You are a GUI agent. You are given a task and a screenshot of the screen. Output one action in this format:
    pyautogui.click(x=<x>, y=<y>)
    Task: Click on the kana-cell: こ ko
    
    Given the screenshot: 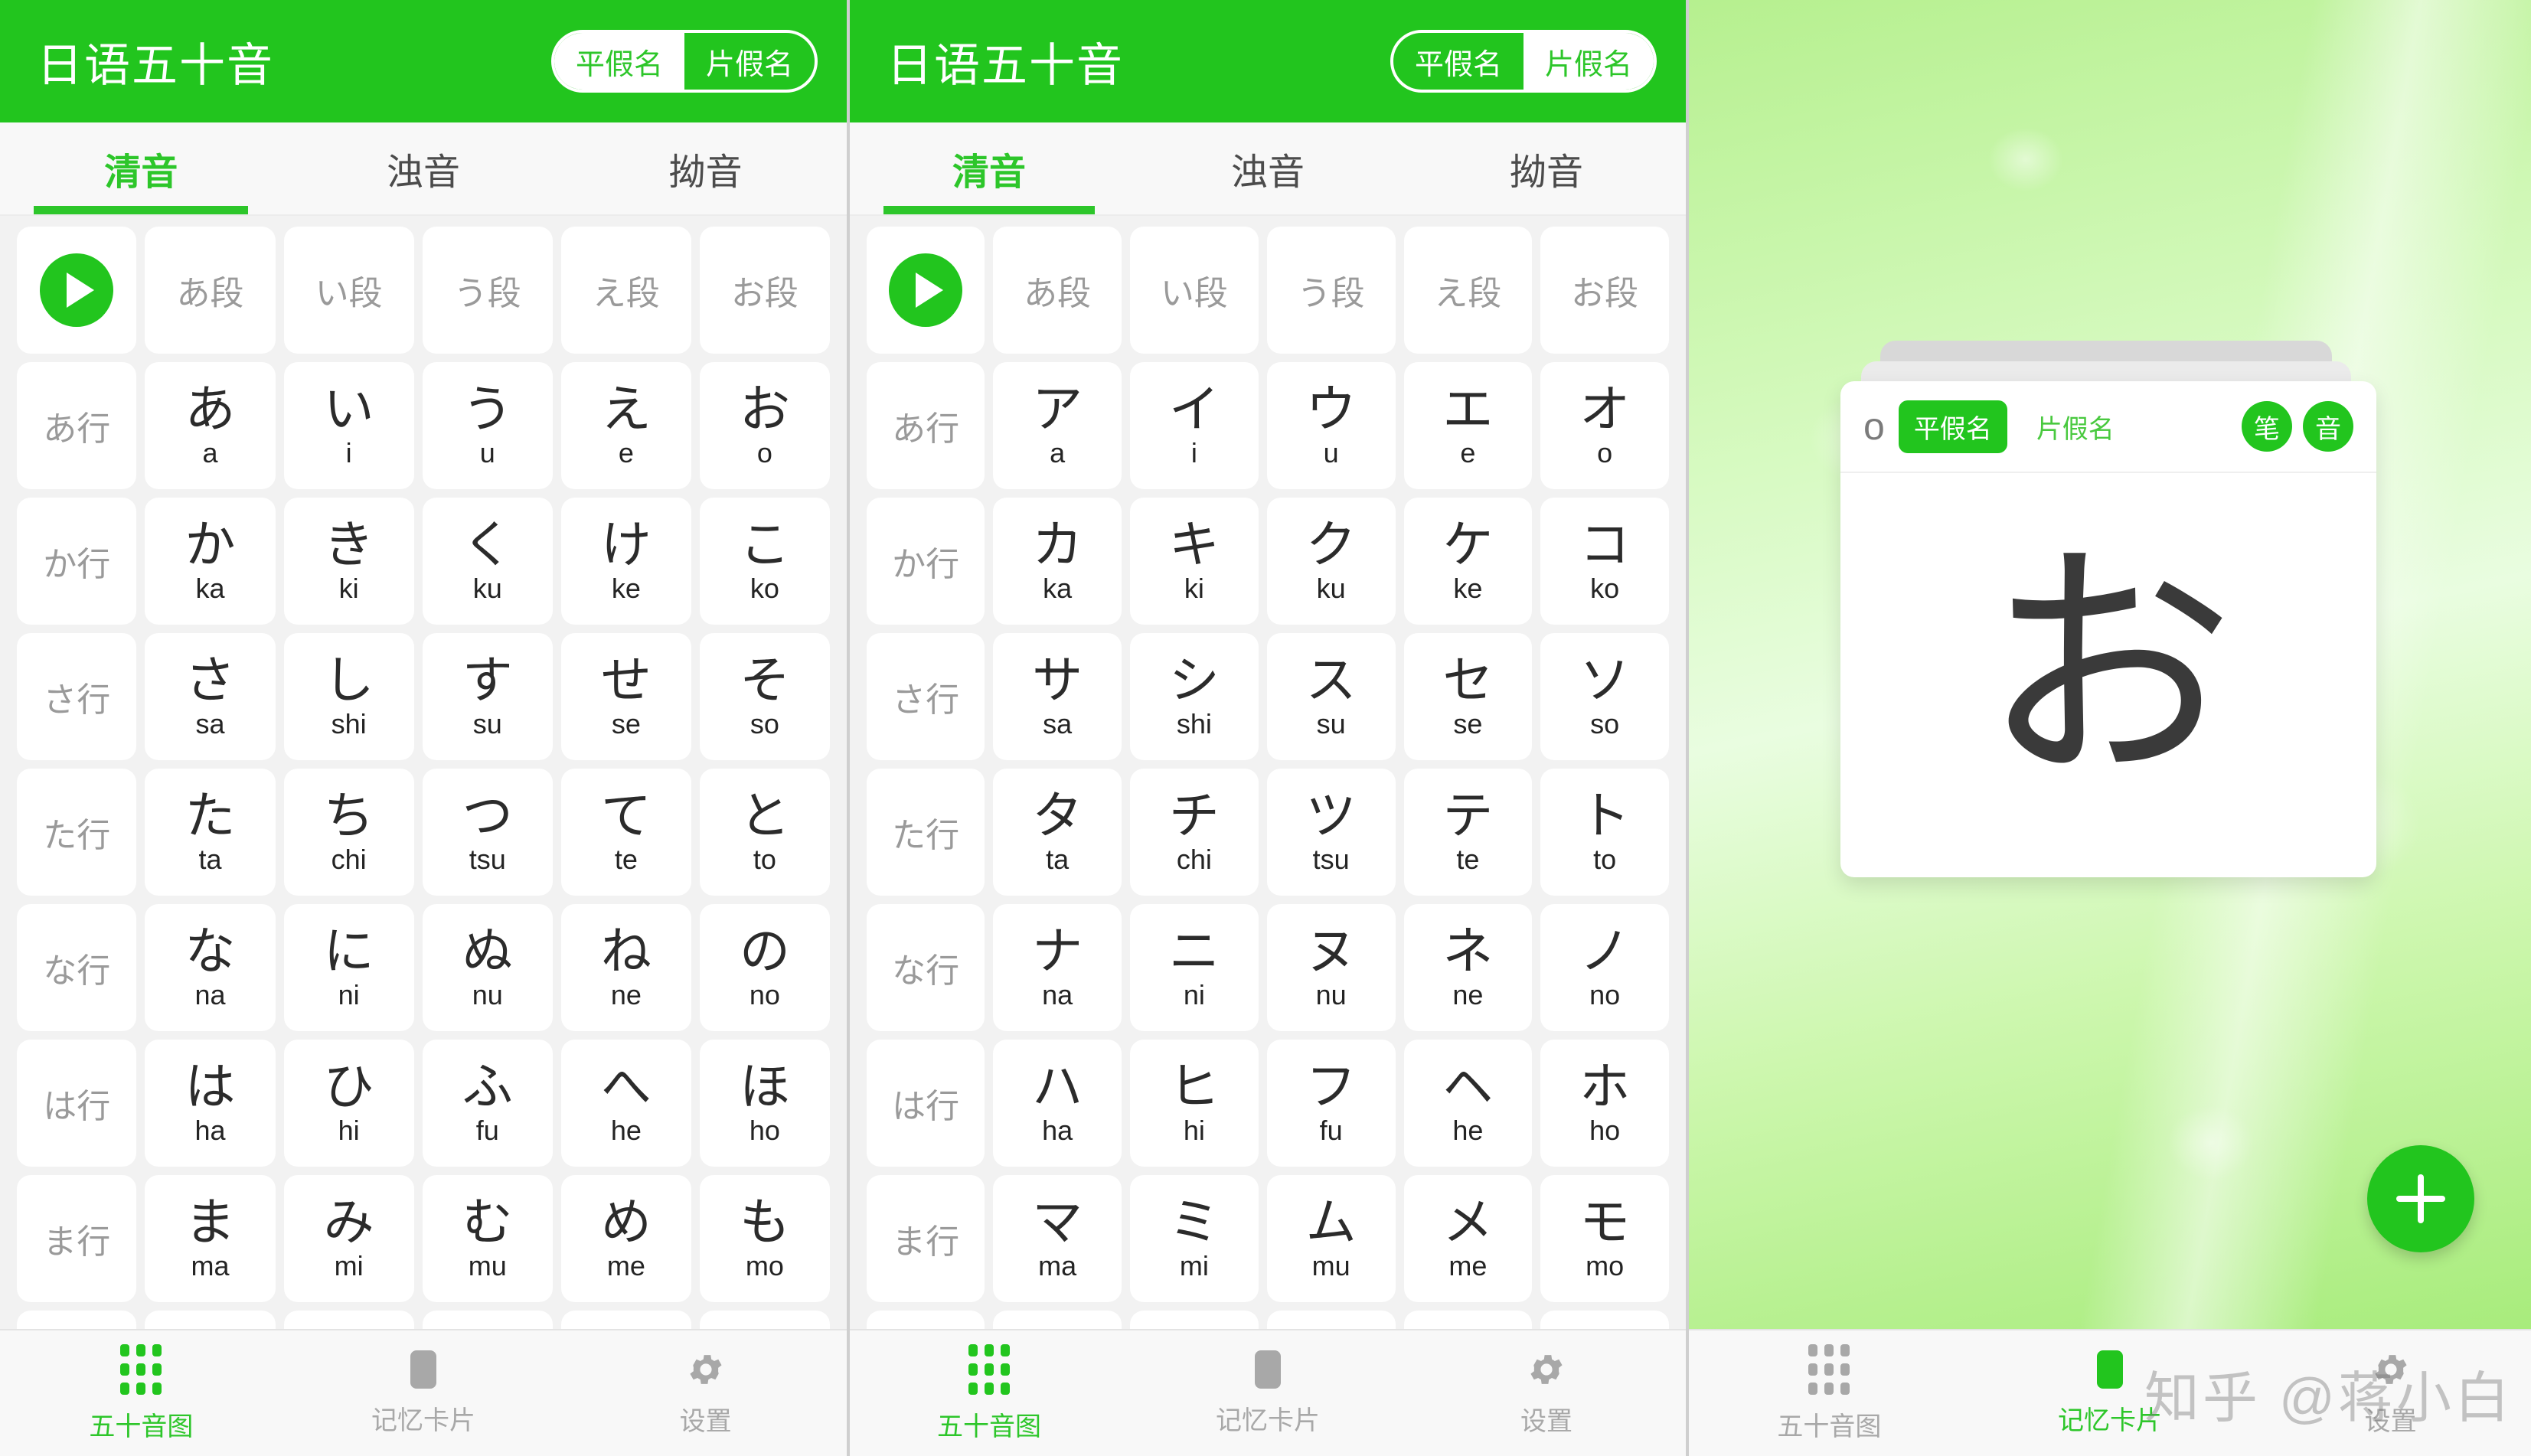 What is the action you would take?
    pyautogui.click(x=764, y=561)
    